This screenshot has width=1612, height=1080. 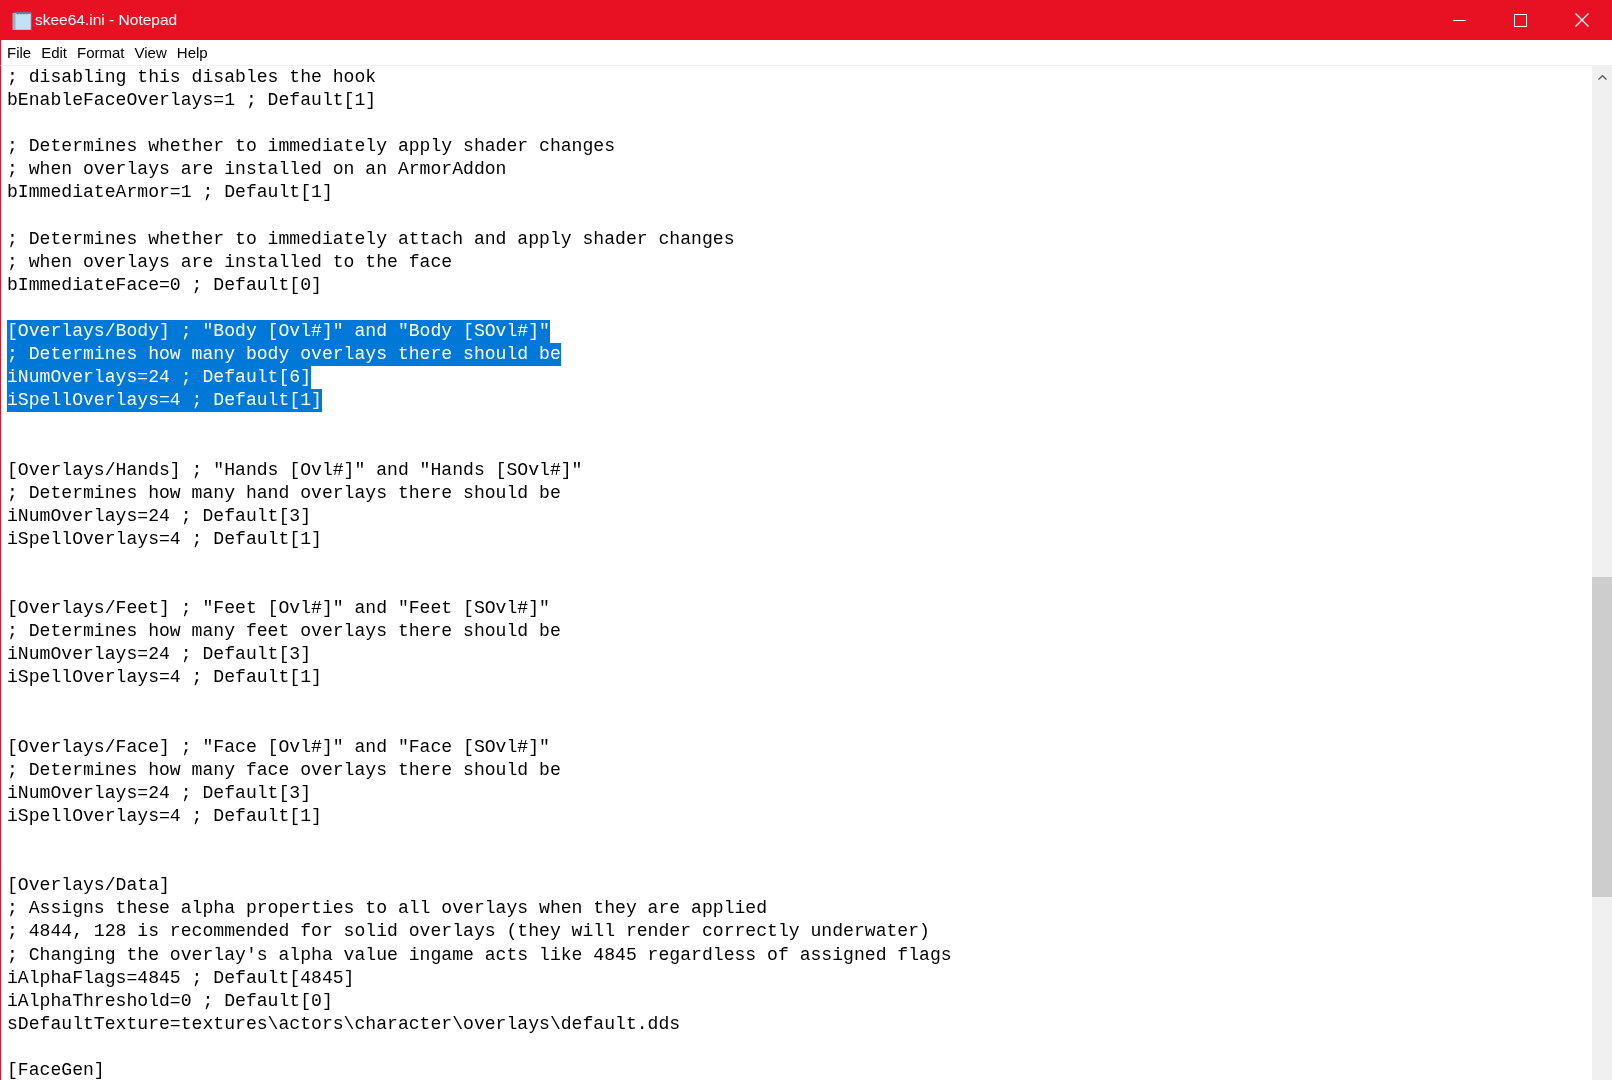 What do you see at coordinates (181, 978) in the screenshot?
I see `text-line: iAlphaFlags=4845 ; Default[4845]` at bounding box center [181, 978].